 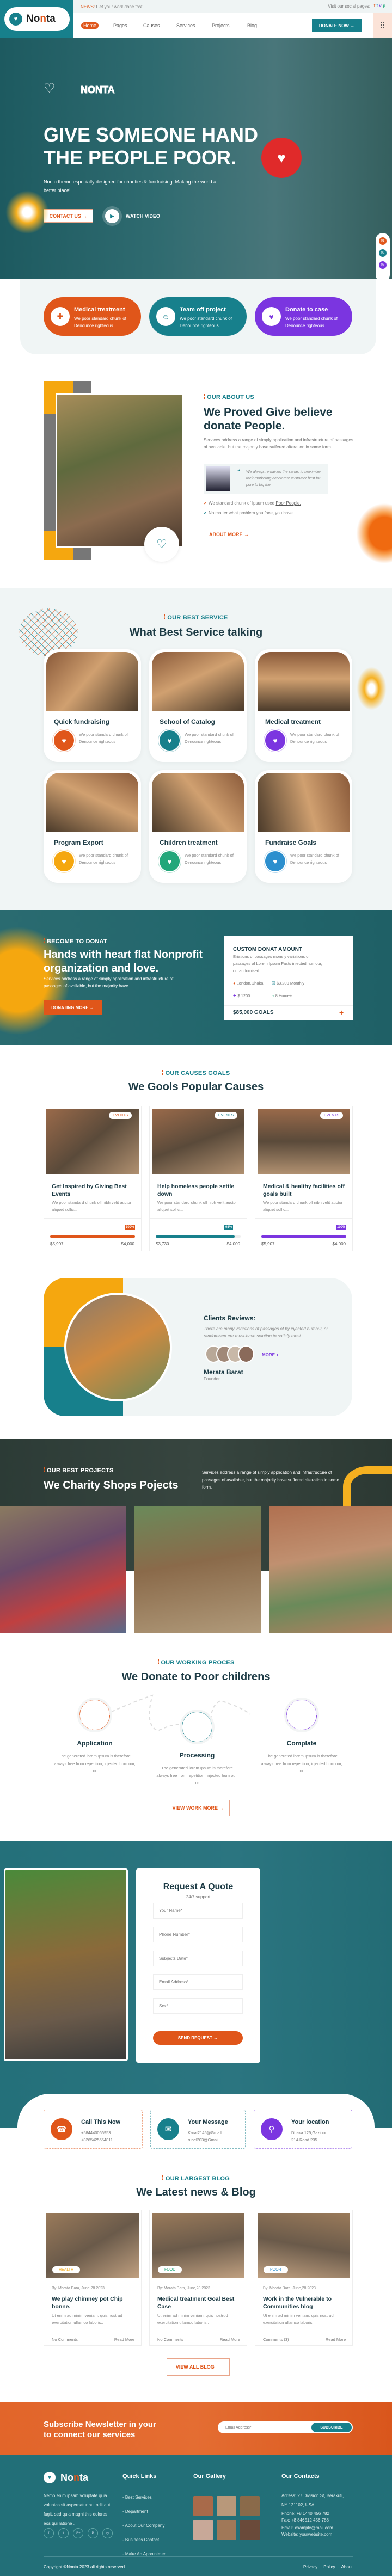 What do you see at coordinates (198, 1190) in the screenshot?
I see `cause-title: Help homeless people settle down` at bounding box center [198, 1190].